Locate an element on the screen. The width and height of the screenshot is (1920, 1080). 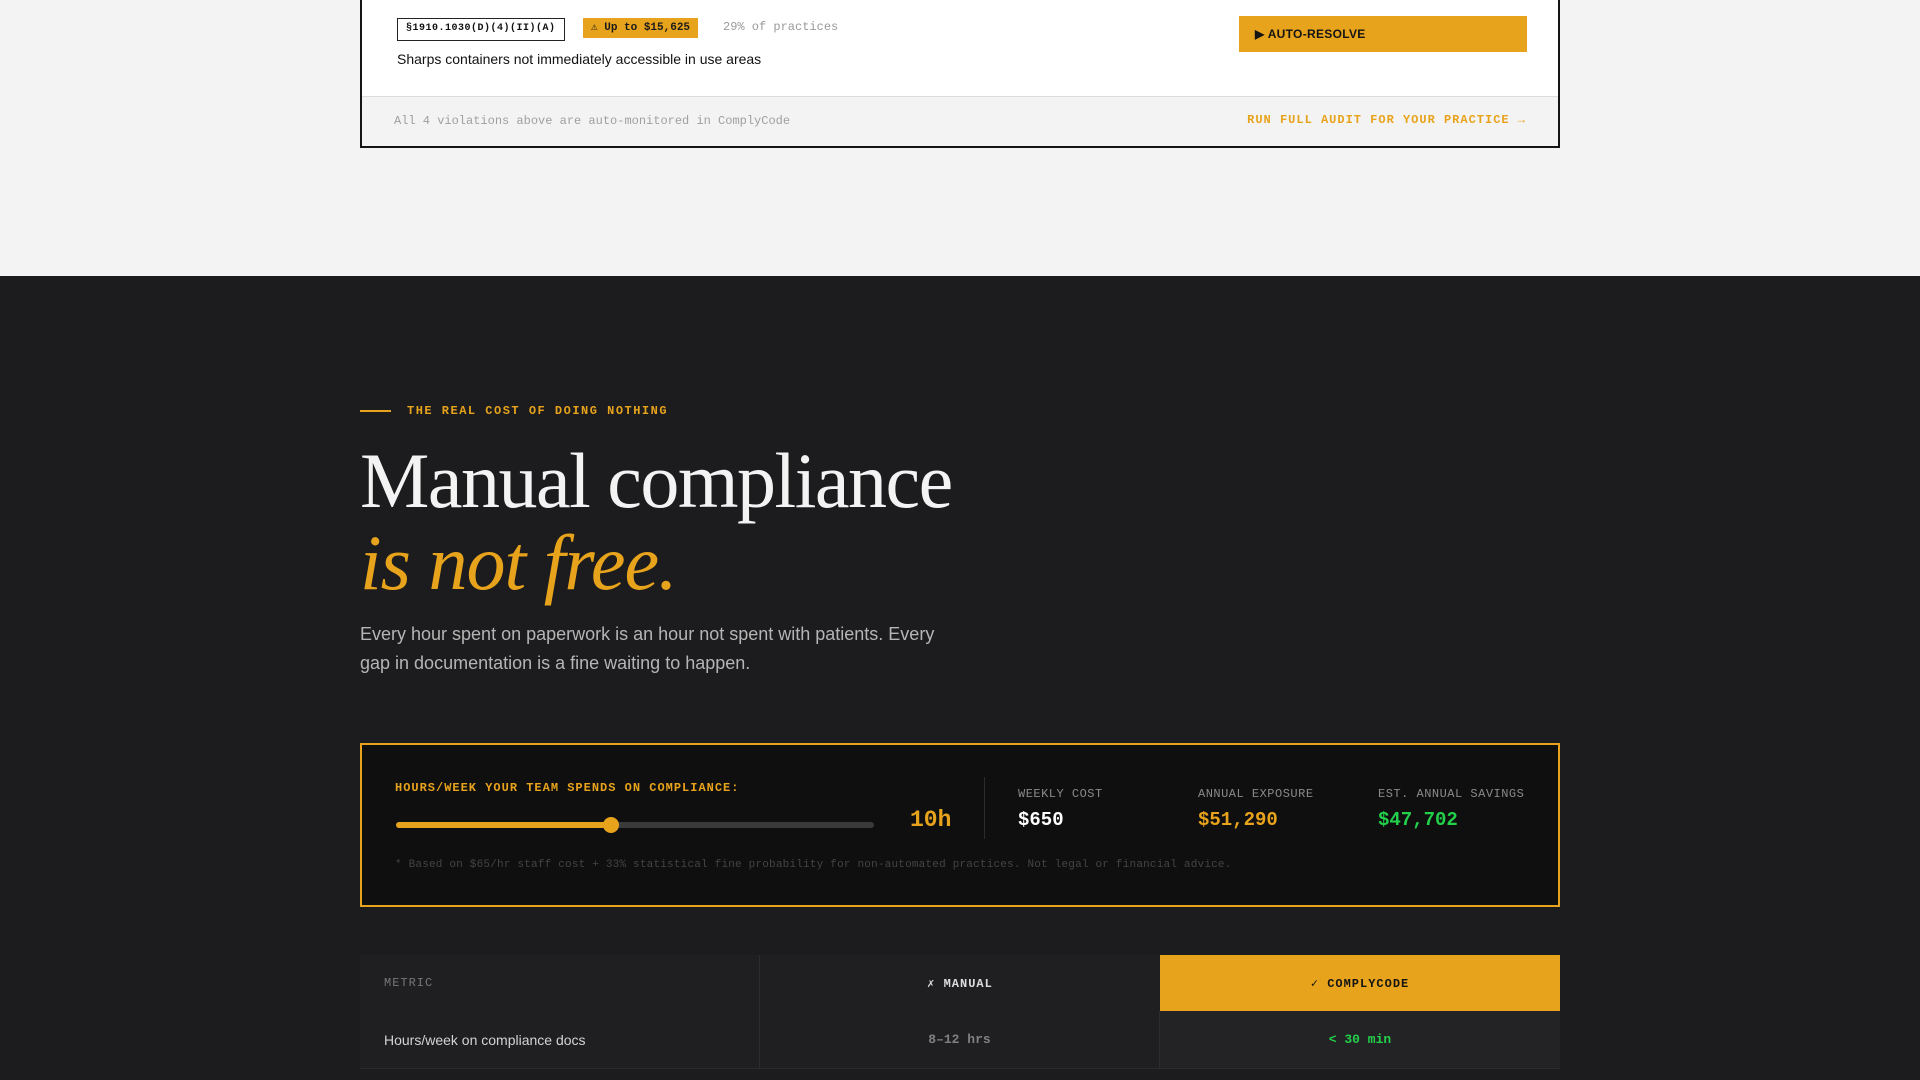
annual-exposure-stat: ANNUAL EXPOSURE $51,290 is located at coordinates (1256, 809).